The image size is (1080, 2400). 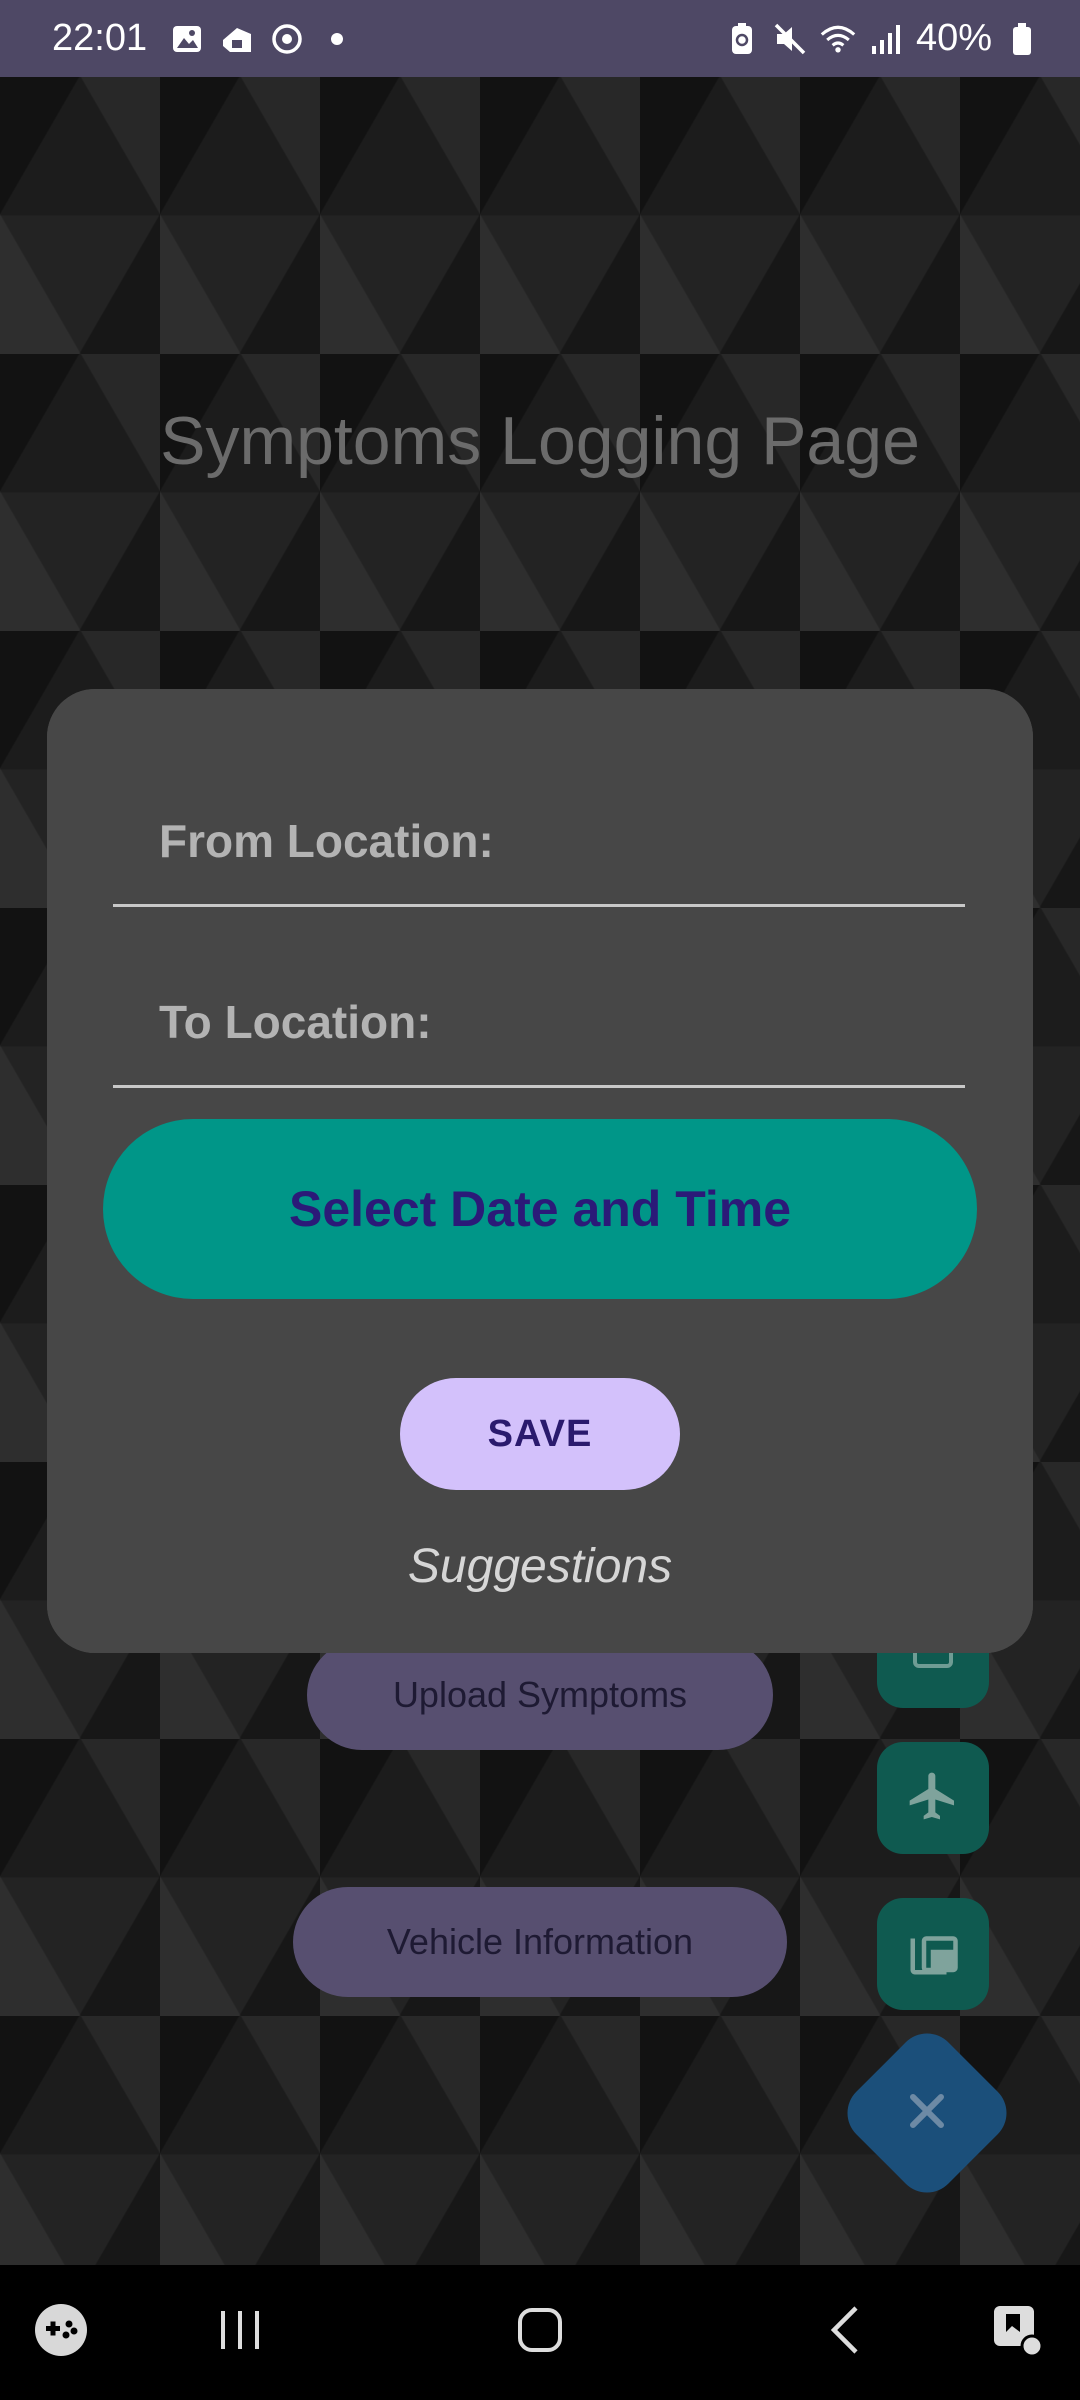 I want to click on wifi-icon, so click(x=838, y=39).